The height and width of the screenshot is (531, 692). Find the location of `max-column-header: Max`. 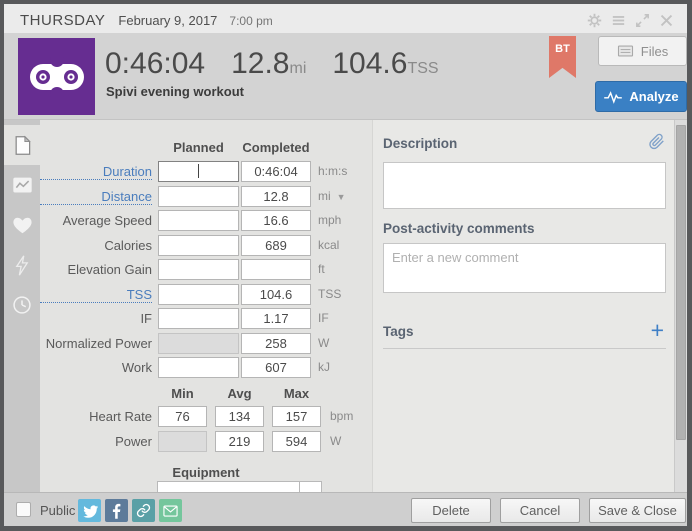

max-column-header: Max is located at coordinates (296, 393).